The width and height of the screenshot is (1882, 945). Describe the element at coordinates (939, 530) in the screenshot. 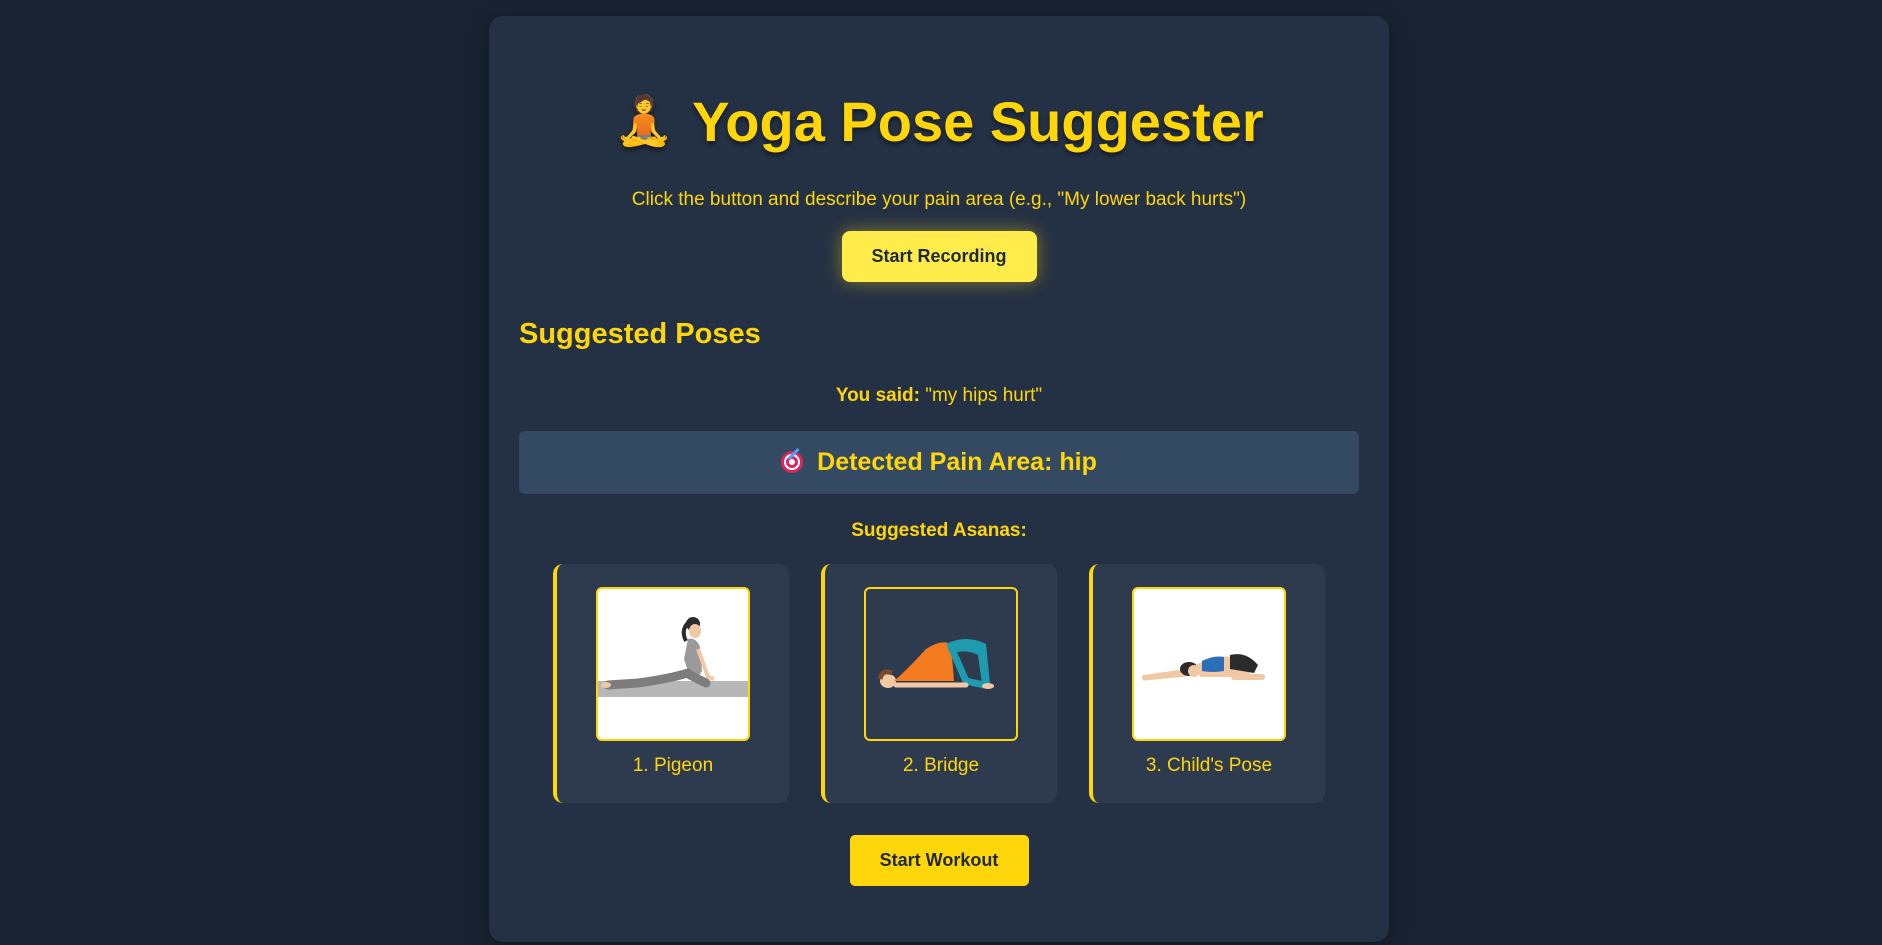

I see `suggested-asanas-label: Suggested Asanas:` at that location.